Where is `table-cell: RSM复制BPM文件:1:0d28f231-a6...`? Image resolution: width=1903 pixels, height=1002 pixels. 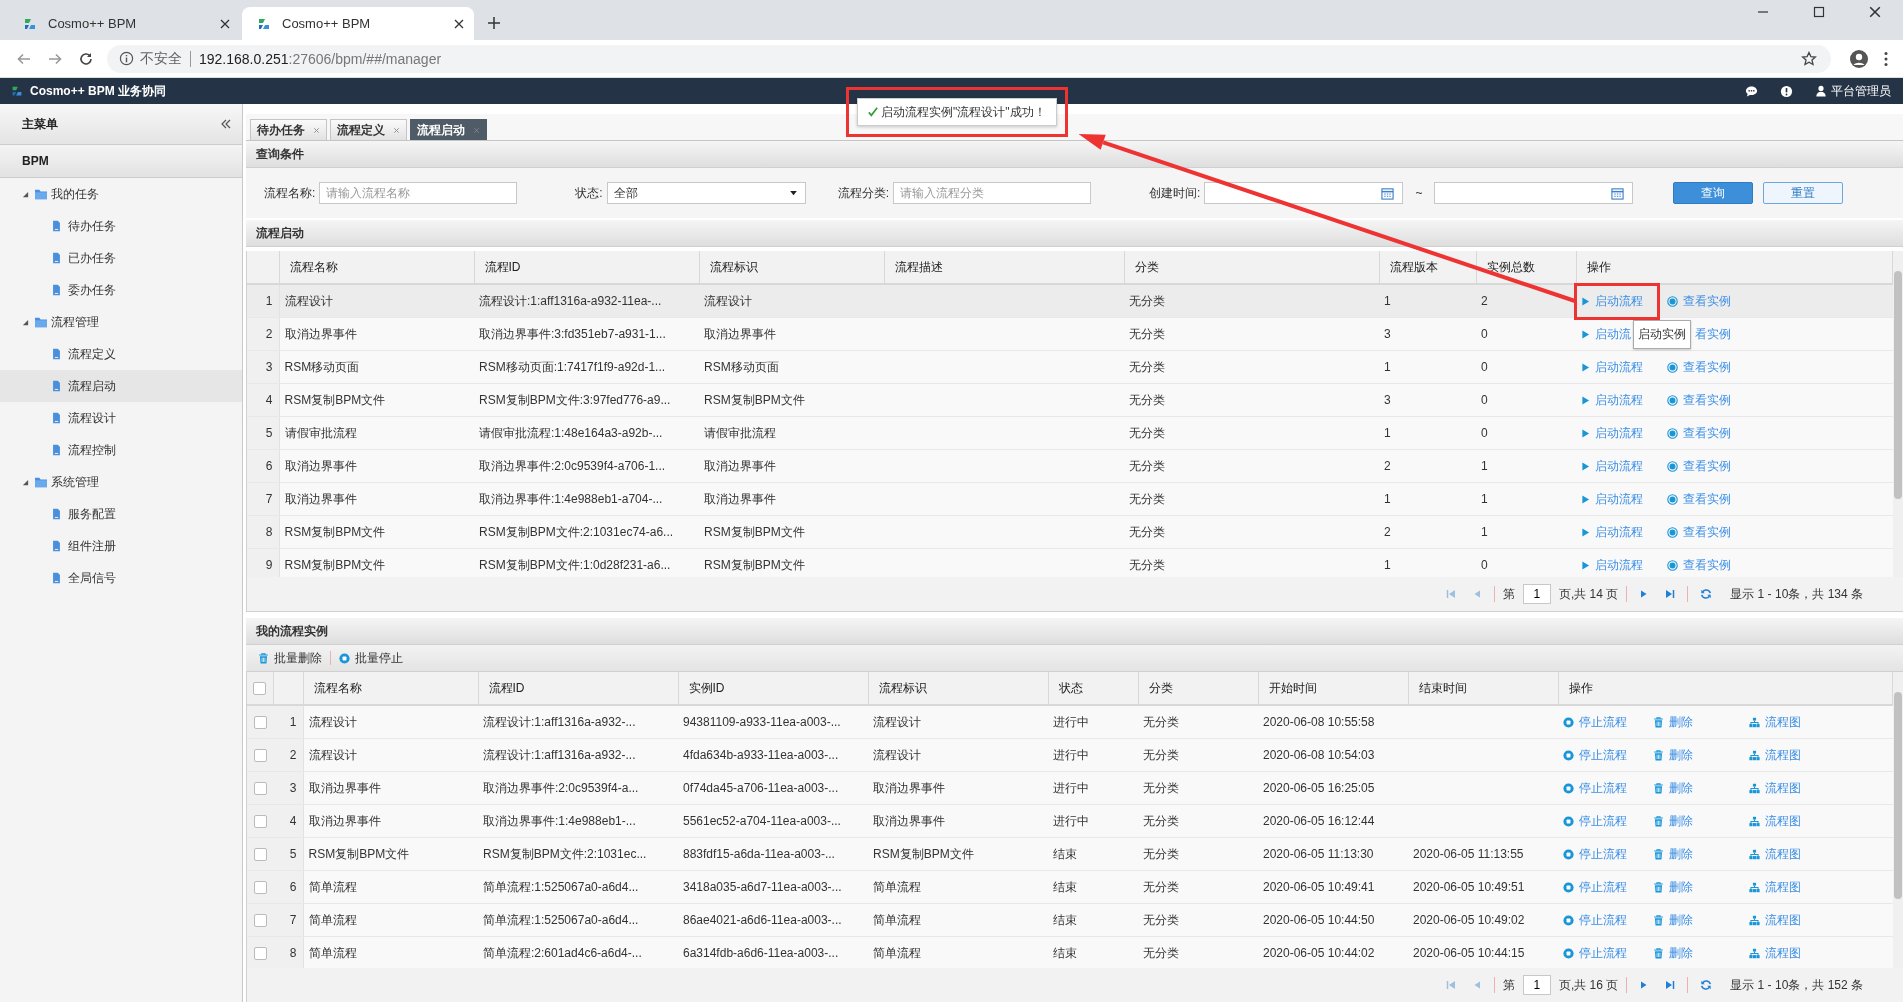
table-cell: RSM复制BPM文件:1:0d28f231-a6... is located at coordinates (586, 562).